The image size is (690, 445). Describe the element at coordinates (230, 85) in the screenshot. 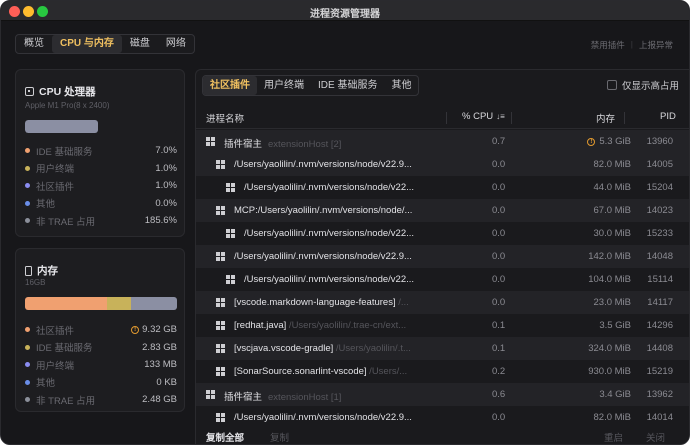

I see `category-tab-0: 社区插件` at that location.